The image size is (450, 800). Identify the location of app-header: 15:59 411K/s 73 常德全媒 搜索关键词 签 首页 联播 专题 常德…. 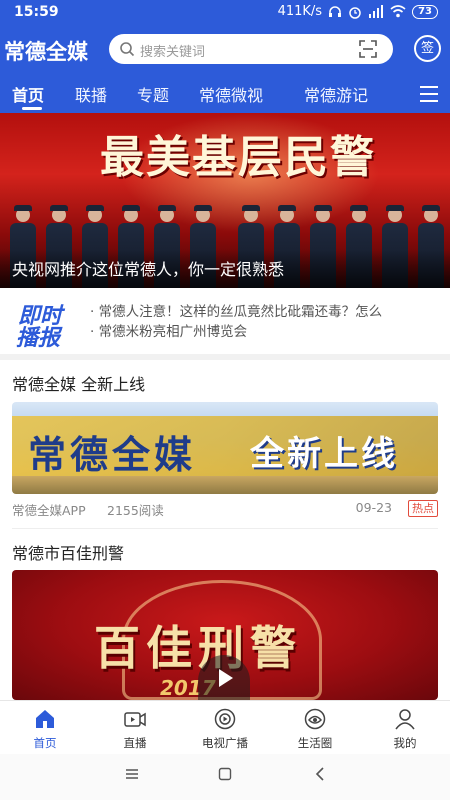
(225, 56).